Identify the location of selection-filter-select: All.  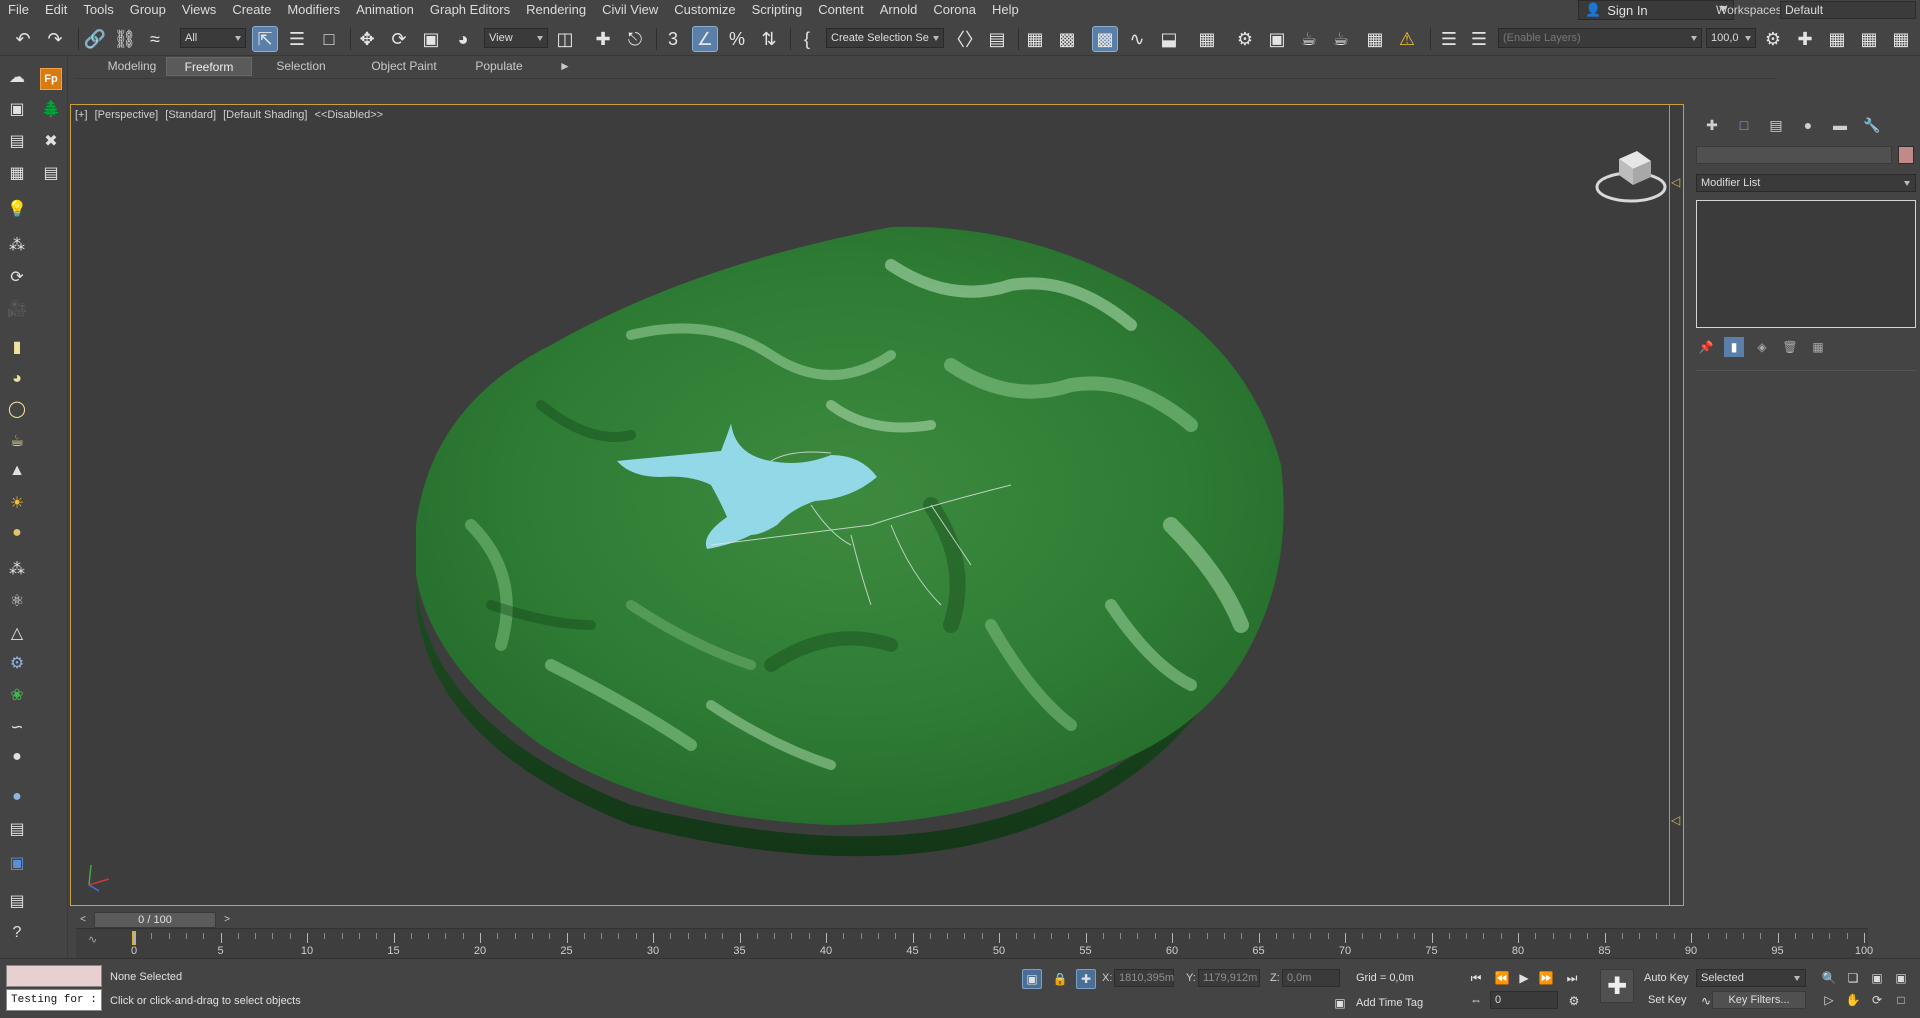
(213, 38).